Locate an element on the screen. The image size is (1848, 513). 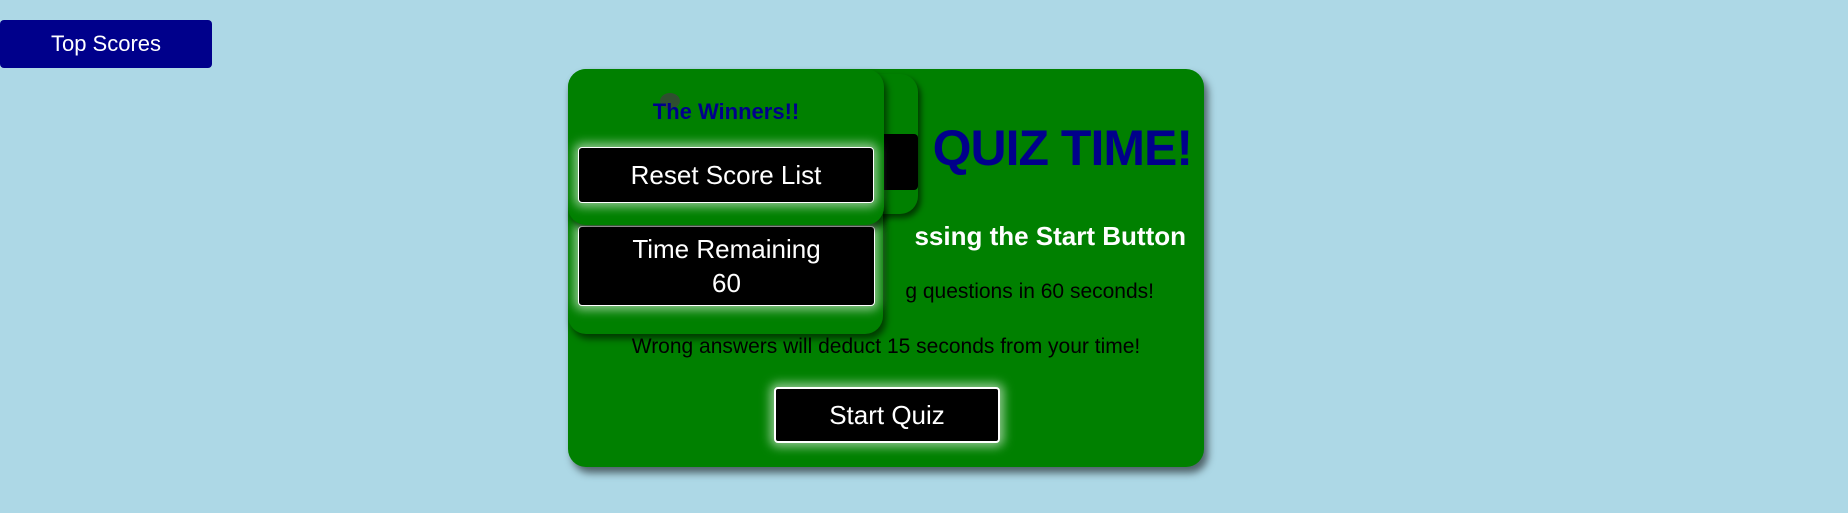
winners-card: The Winners!! Reset Score List is located at coordinates (726, 147).